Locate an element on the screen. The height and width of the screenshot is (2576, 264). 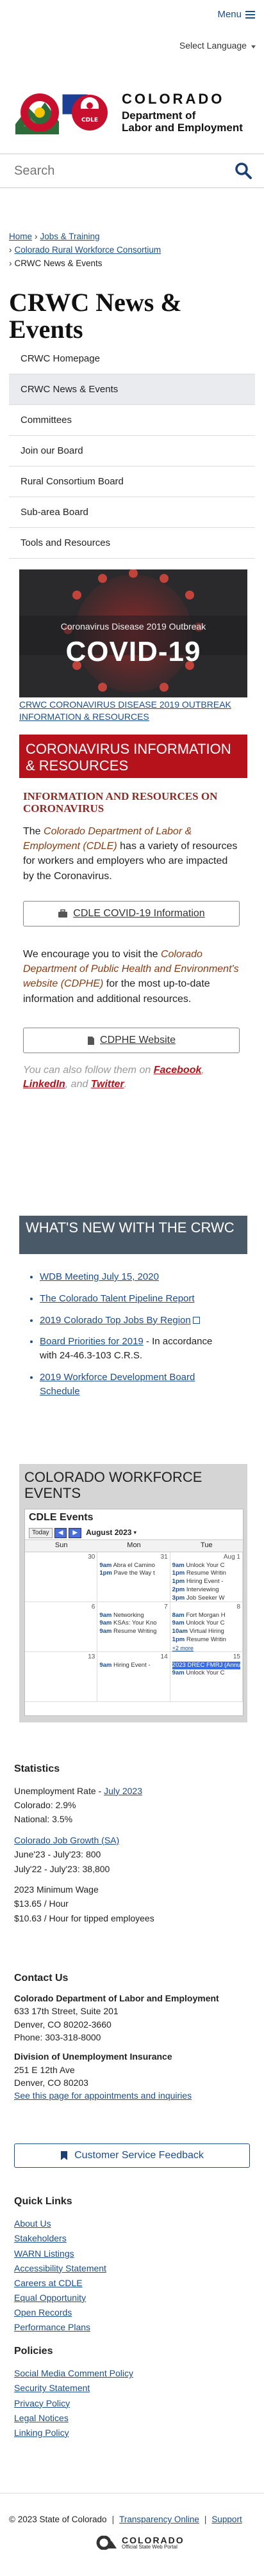
top-jobs-link: 2019 Colorado Top Jobs By Region is located at coordinates (116, 1321).